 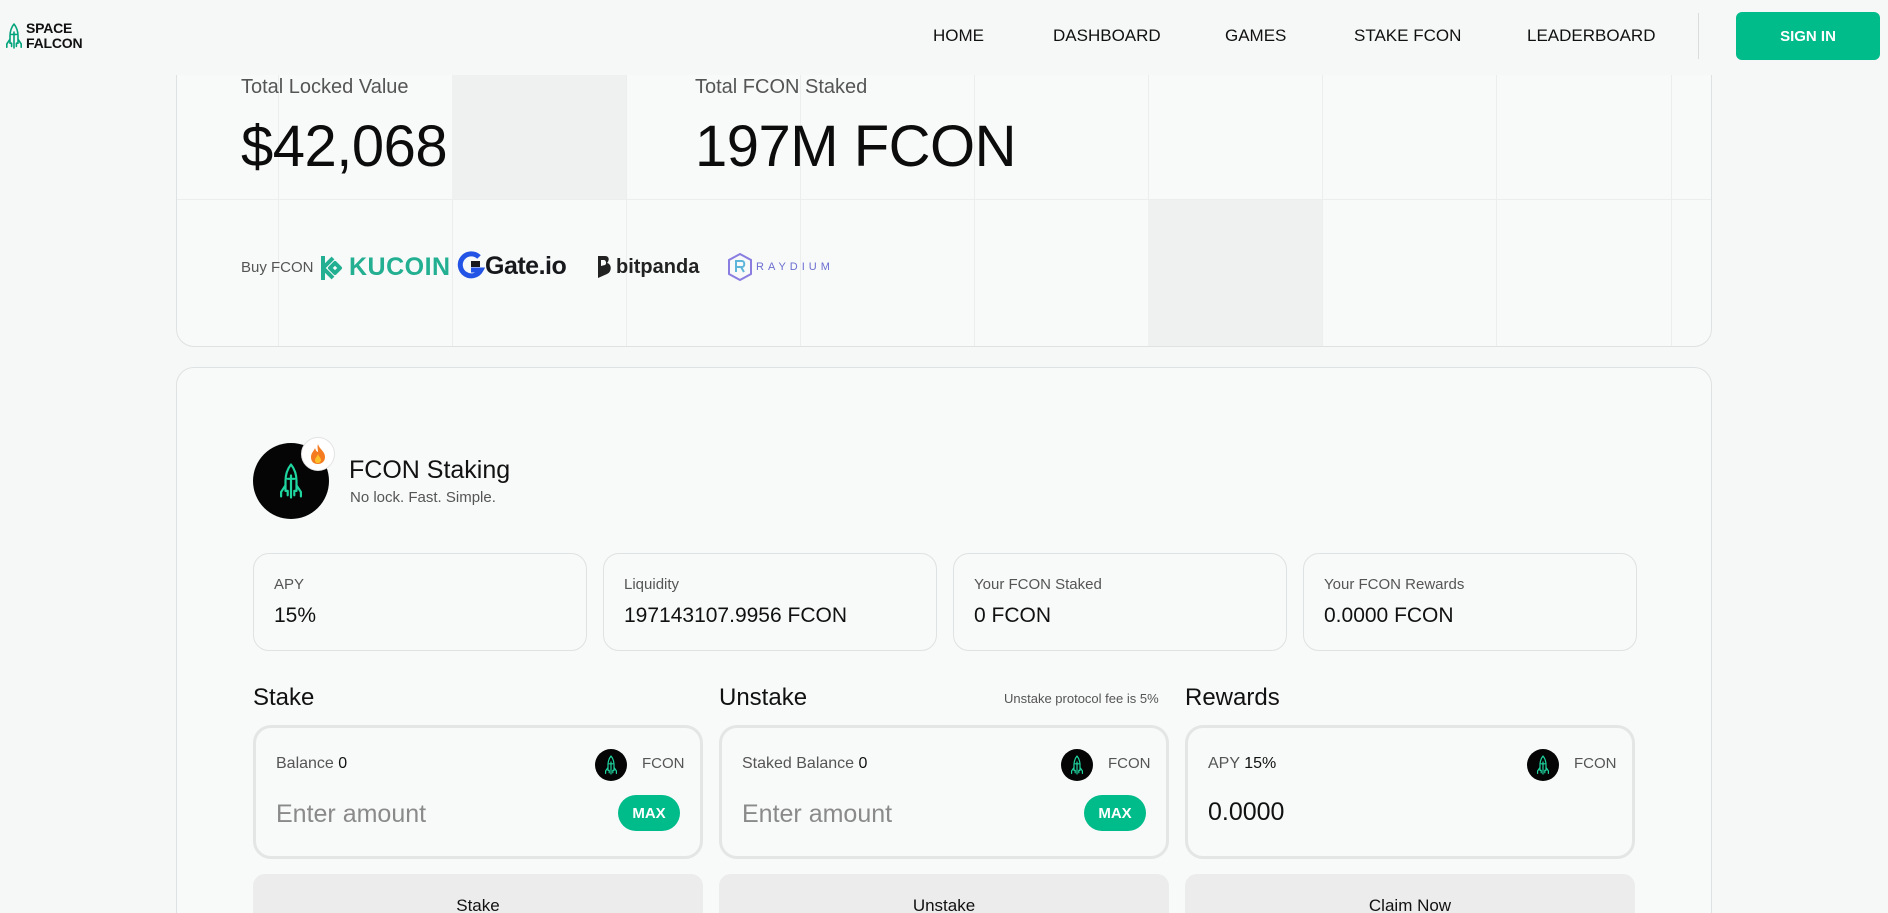 What do you see at coordinates (420, 602) in the screenshot?
I see `apy-stat: APY 15%` at bounding box center [420, 602].